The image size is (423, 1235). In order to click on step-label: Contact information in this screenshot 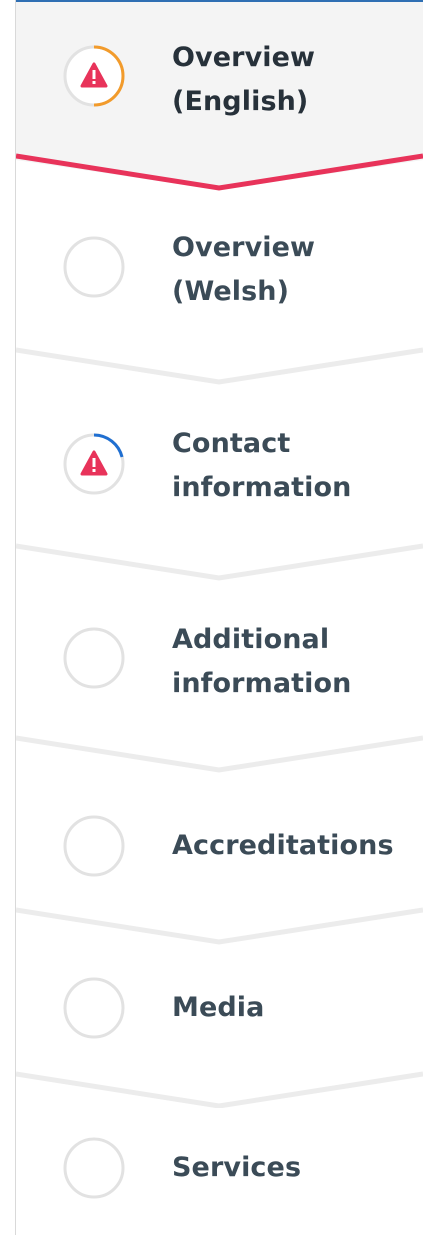, I will do `click(262, 465)`.